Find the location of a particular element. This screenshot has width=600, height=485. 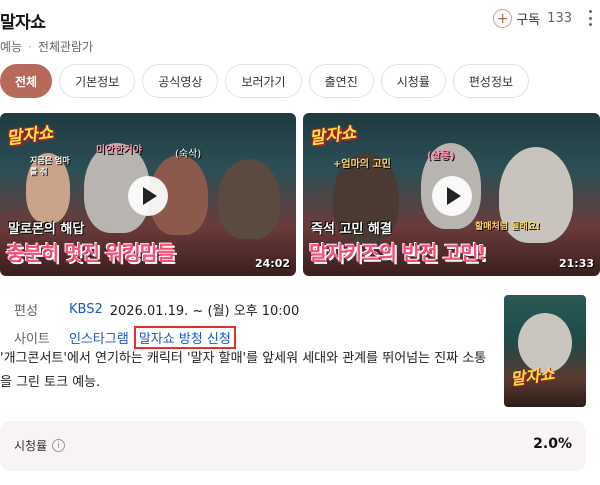

genre-label: 예능 is located at coordinates (11, 47).